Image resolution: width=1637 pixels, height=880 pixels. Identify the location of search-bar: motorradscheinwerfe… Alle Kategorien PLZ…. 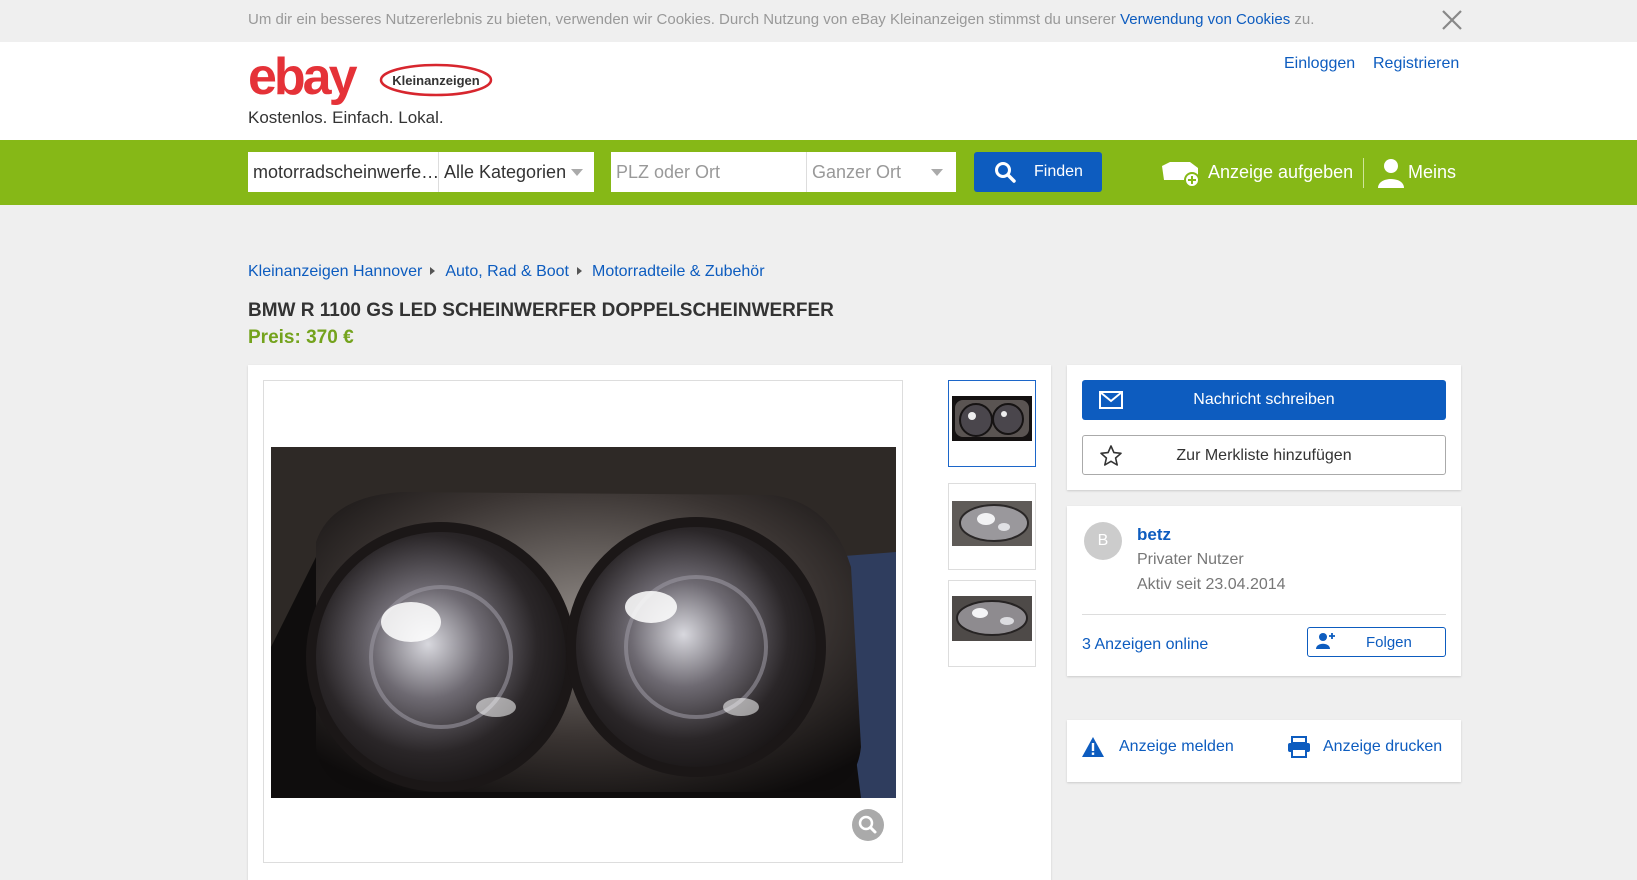
(818, 172).